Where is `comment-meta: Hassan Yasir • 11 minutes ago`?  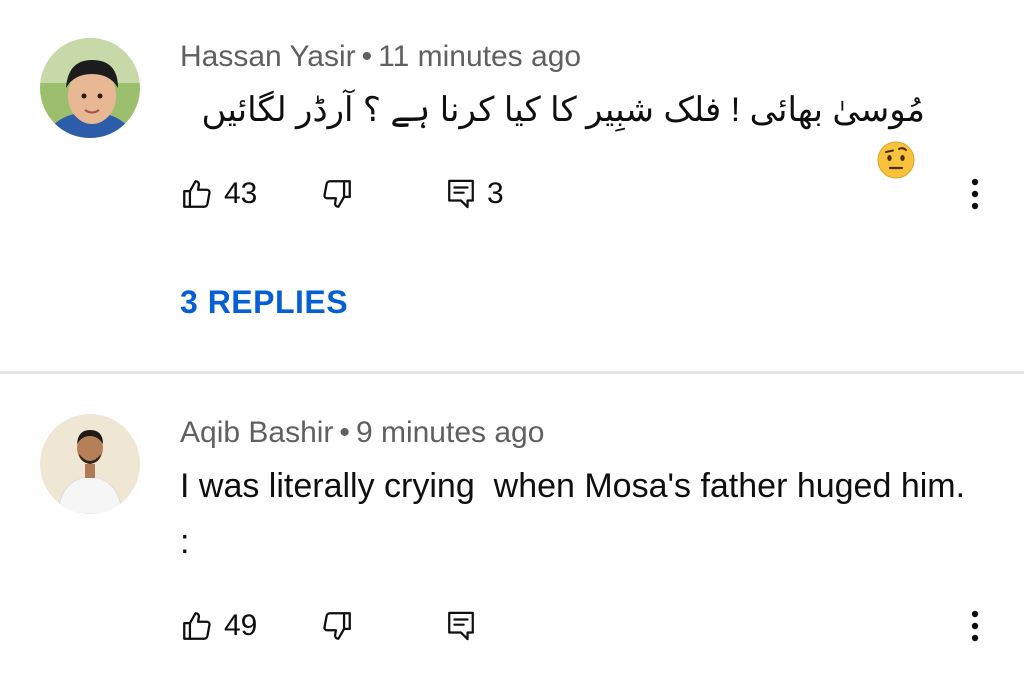
comment-meta: Hassan Yasir • 11 minutes ago is located at coordinates (380, 57).